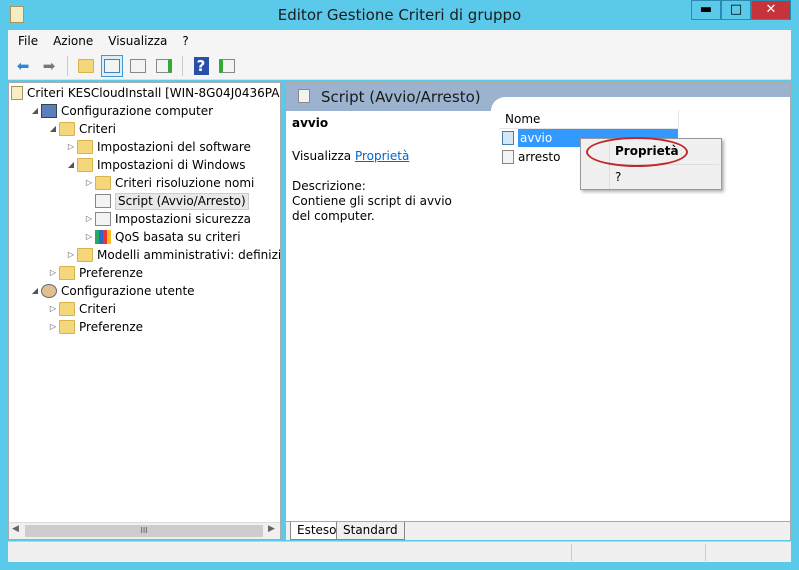 The width and height of the screenshot is (799, 570). Describe the element at coordinates (637, 152) in the screenshot. I see `highlight-ellipse` at that location.